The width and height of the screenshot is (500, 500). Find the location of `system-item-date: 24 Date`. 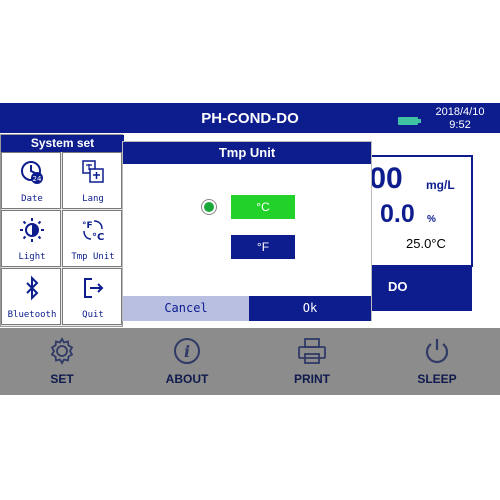

system-item-date: 24 Date is located at coordinates (31, 180).